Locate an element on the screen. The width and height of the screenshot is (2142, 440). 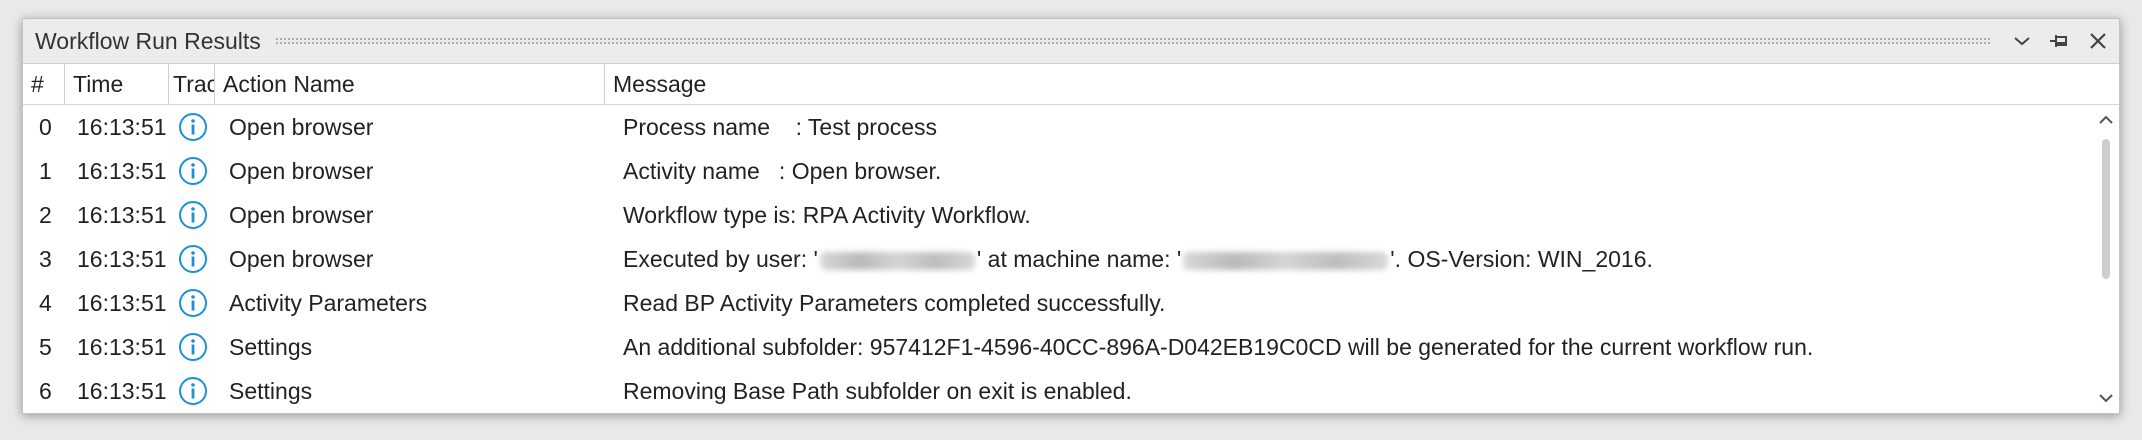
column-header-time: Time is located at coordinates (117, 84).